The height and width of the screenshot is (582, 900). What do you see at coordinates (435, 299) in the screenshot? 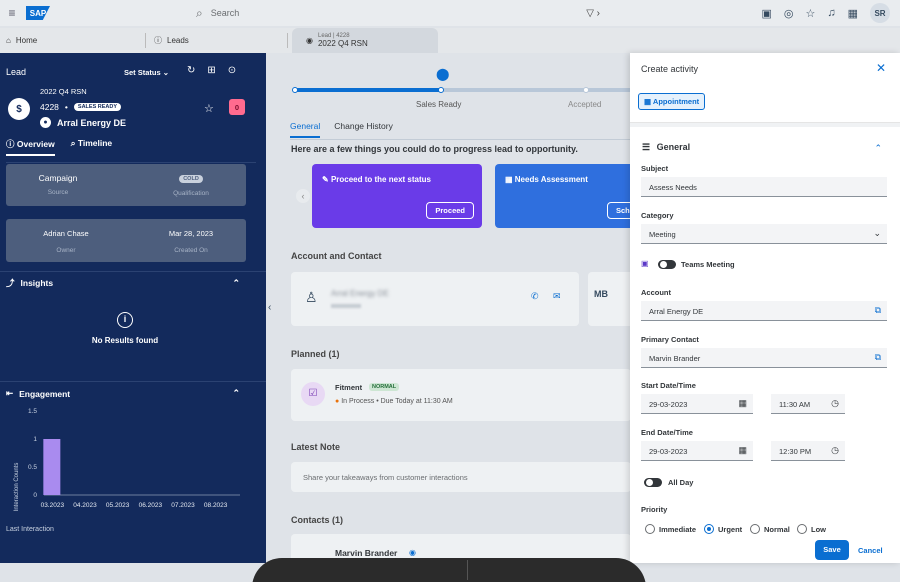
I see `account-card: ♙ Arral Energy DE ✆ ✉` at bounding box center [435, 299].